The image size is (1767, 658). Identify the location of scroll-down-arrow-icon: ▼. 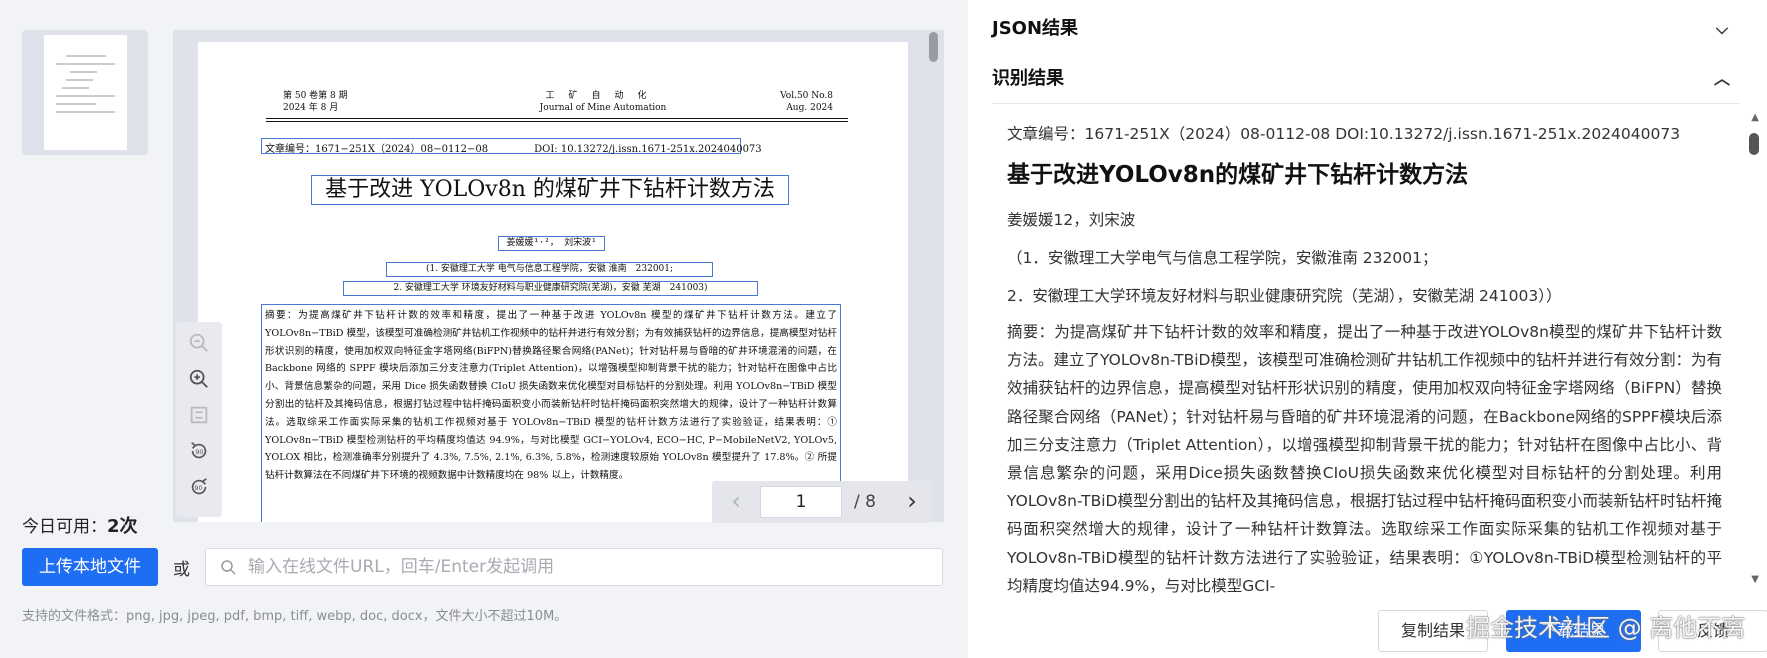
(1755, 579).